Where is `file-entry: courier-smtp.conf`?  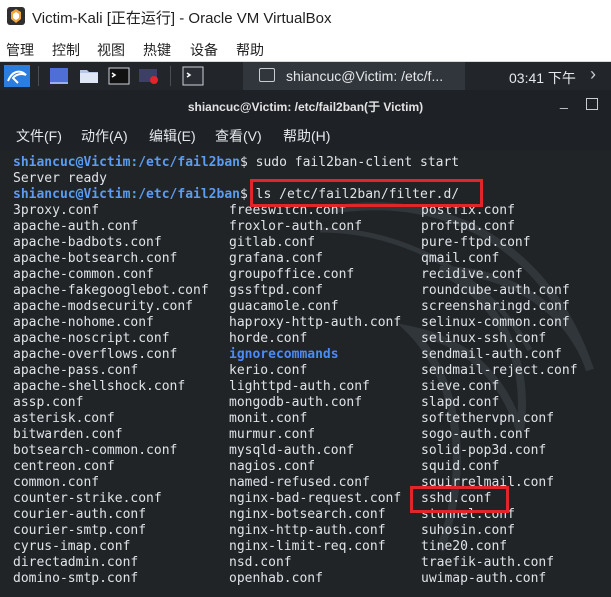
file-entry: courier-smtp.conf is located at coordinates (80, 530).